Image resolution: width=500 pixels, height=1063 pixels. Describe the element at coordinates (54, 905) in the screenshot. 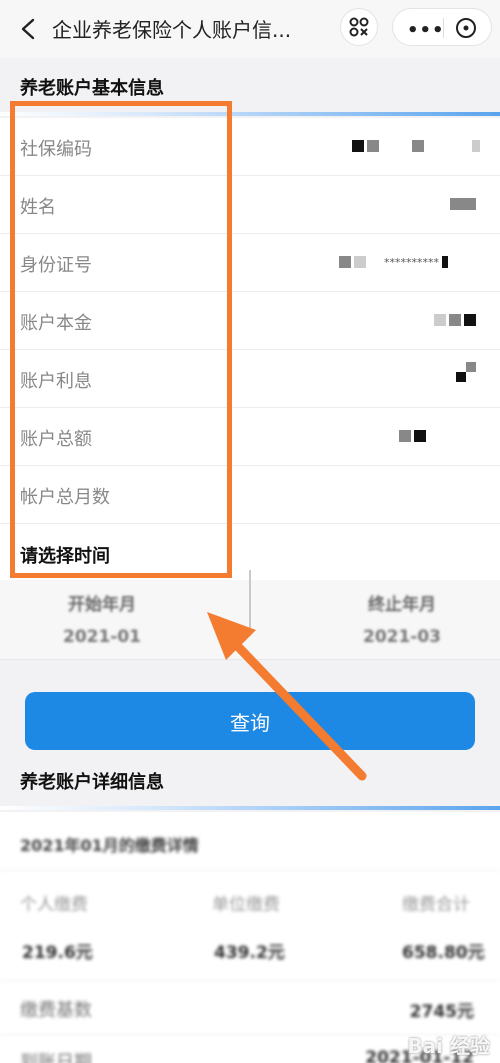

I see `column-header: 个人缴费` at that location.